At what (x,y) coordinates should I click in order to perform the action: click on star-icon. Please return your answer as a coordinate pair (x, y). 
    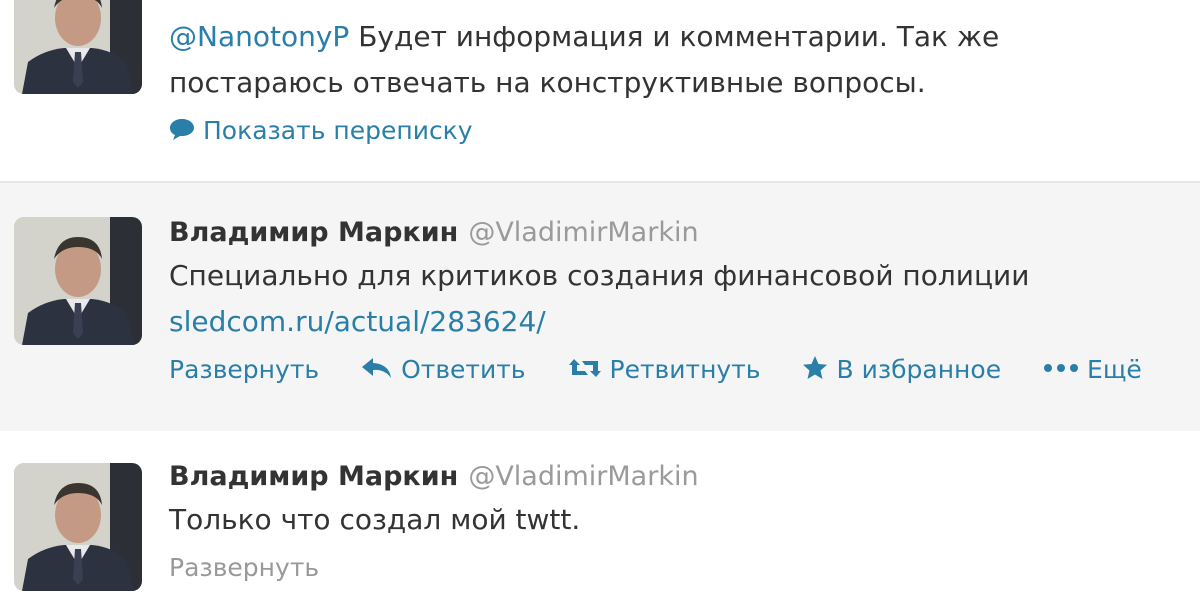
    Looking at the image, I should click on (815, 367).